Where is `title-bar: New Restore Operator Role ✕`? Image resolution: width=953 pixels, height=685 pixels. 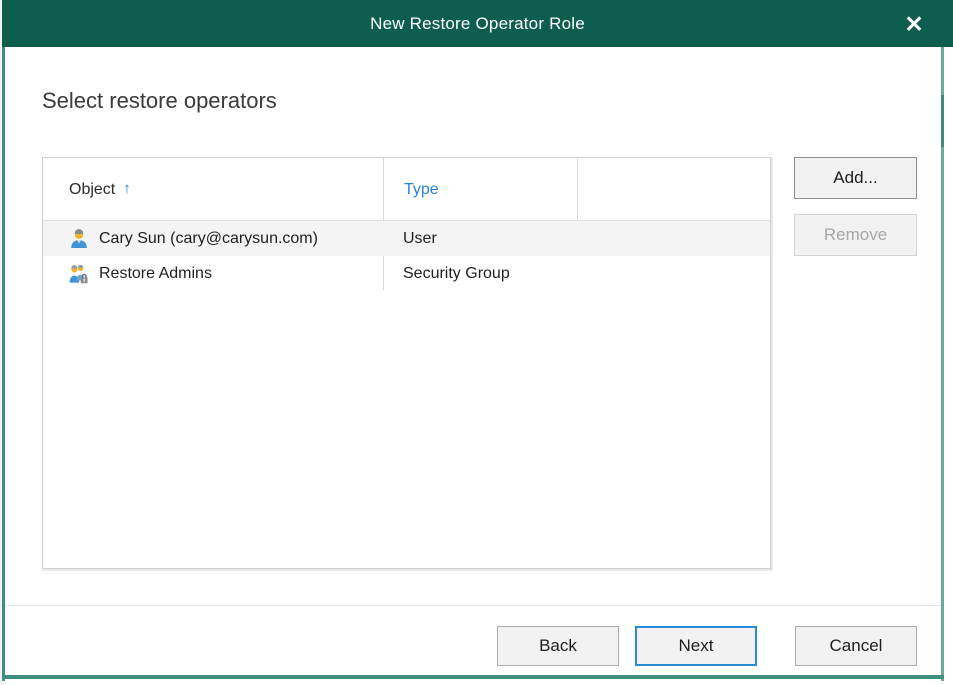 title-bar: New Restore Operator Role ✕ is located at coordinates (477, 23).